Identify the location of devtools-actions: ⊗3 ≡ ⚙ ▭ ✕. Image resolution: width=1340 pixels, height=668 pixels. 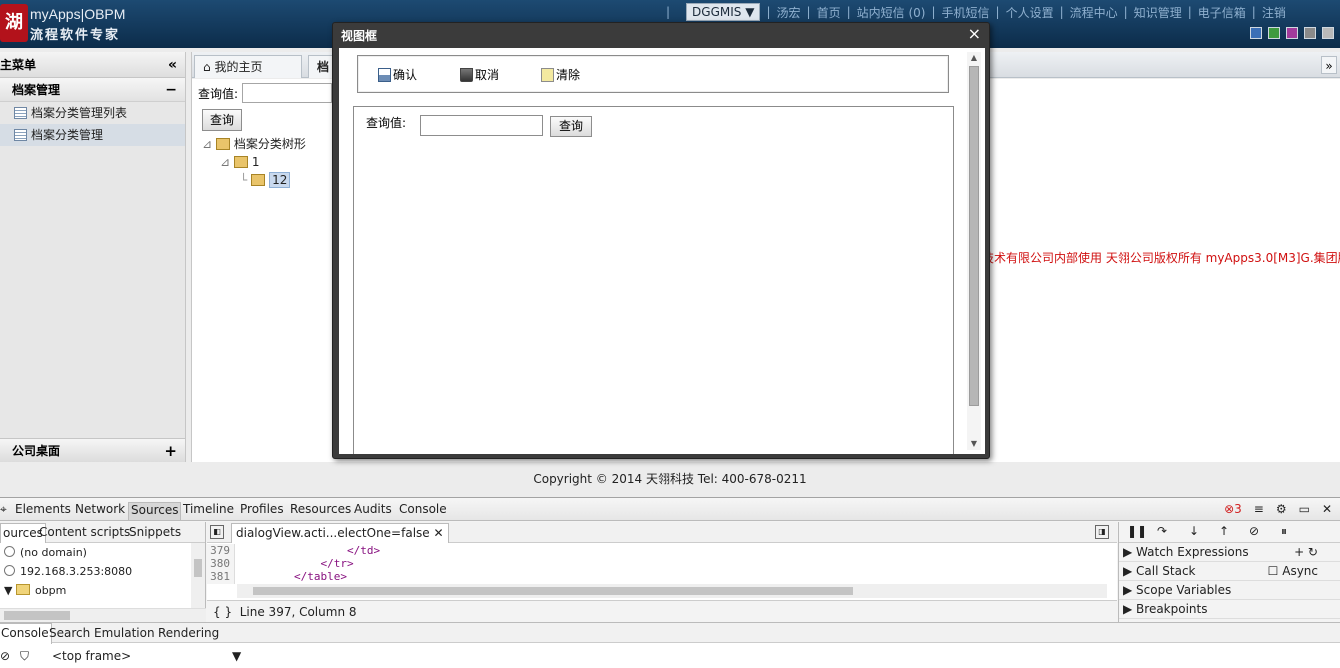
(1278, 509).